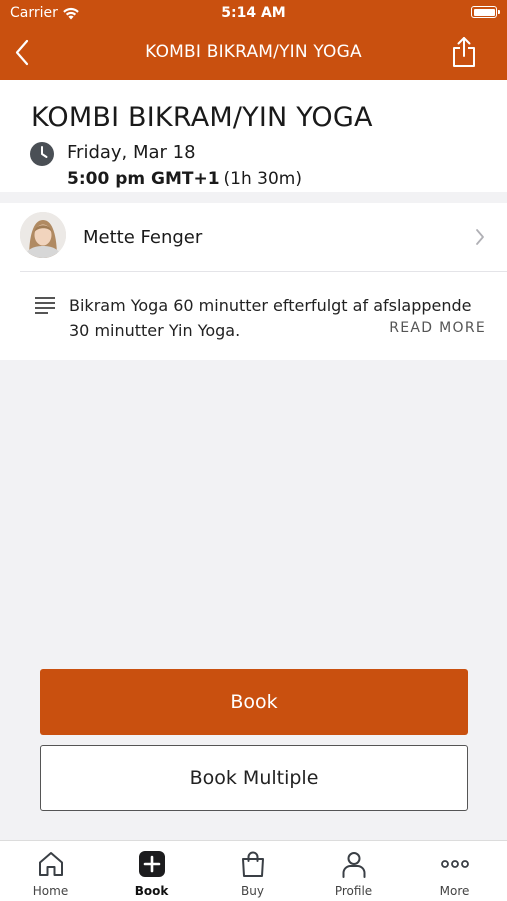 Image resolution: width=507 pixels, height=901 pixels. I want to click on tab-profile-label: Profile, so click(353, 891).